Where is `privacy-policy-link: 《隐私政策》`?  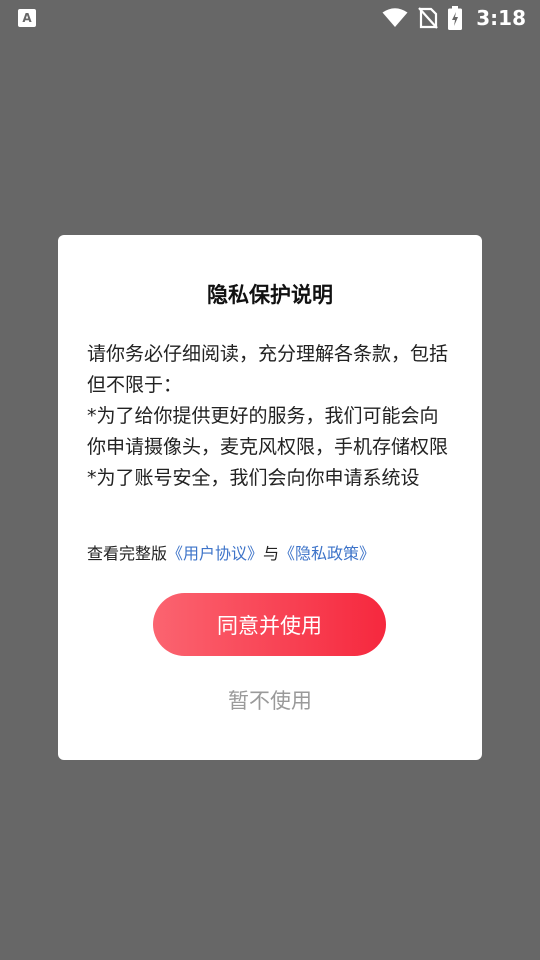
privacy-policy-link: 《隐私政策》 is located at coordinates (327, 553).